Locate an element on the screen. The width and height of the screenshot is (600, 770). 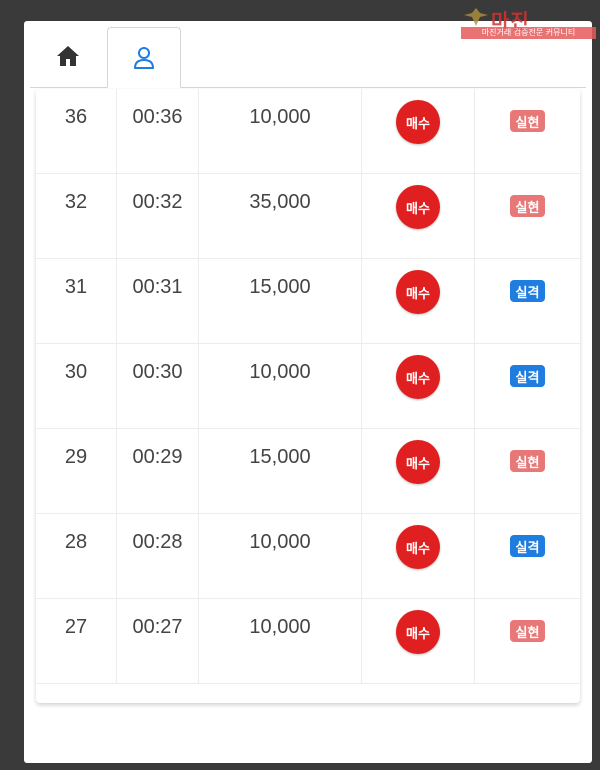
row-number: 29 is located at coordinates (76, 457).